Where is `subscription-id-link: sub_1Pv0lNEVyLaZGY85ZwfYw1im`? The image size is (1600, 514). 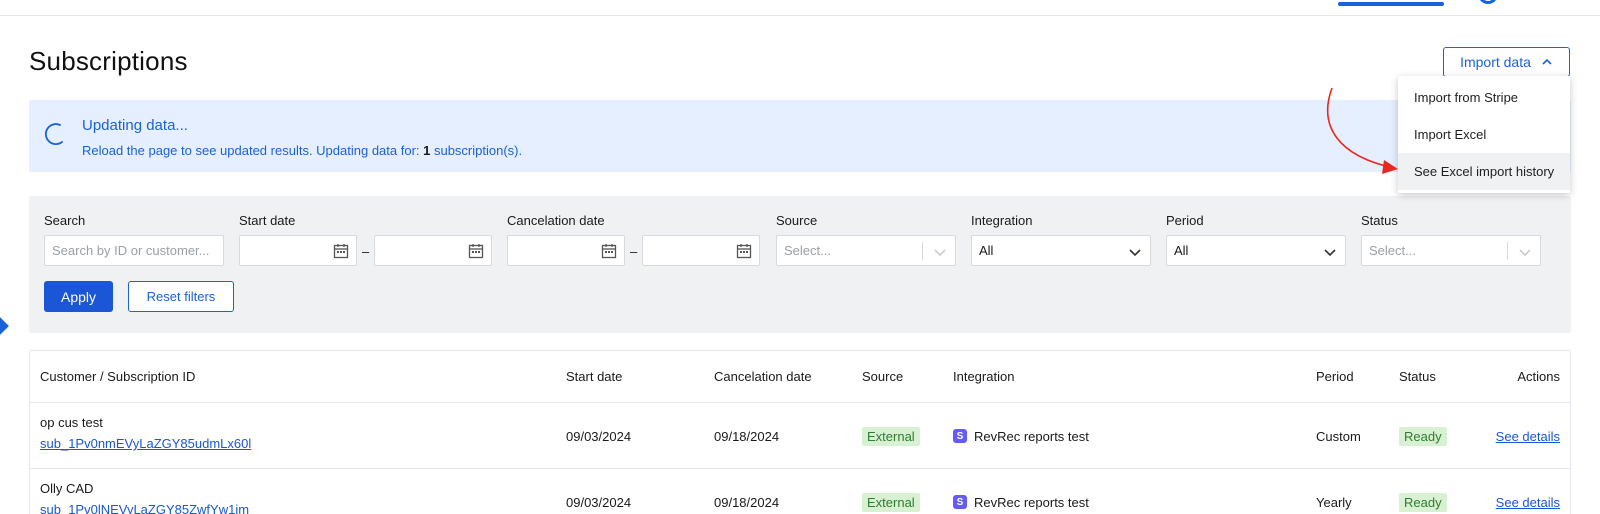
subscription-id-link: sub_1Pv0lNEVyLaZGY85ZwfYw1im is located at coordinates (144, 508).